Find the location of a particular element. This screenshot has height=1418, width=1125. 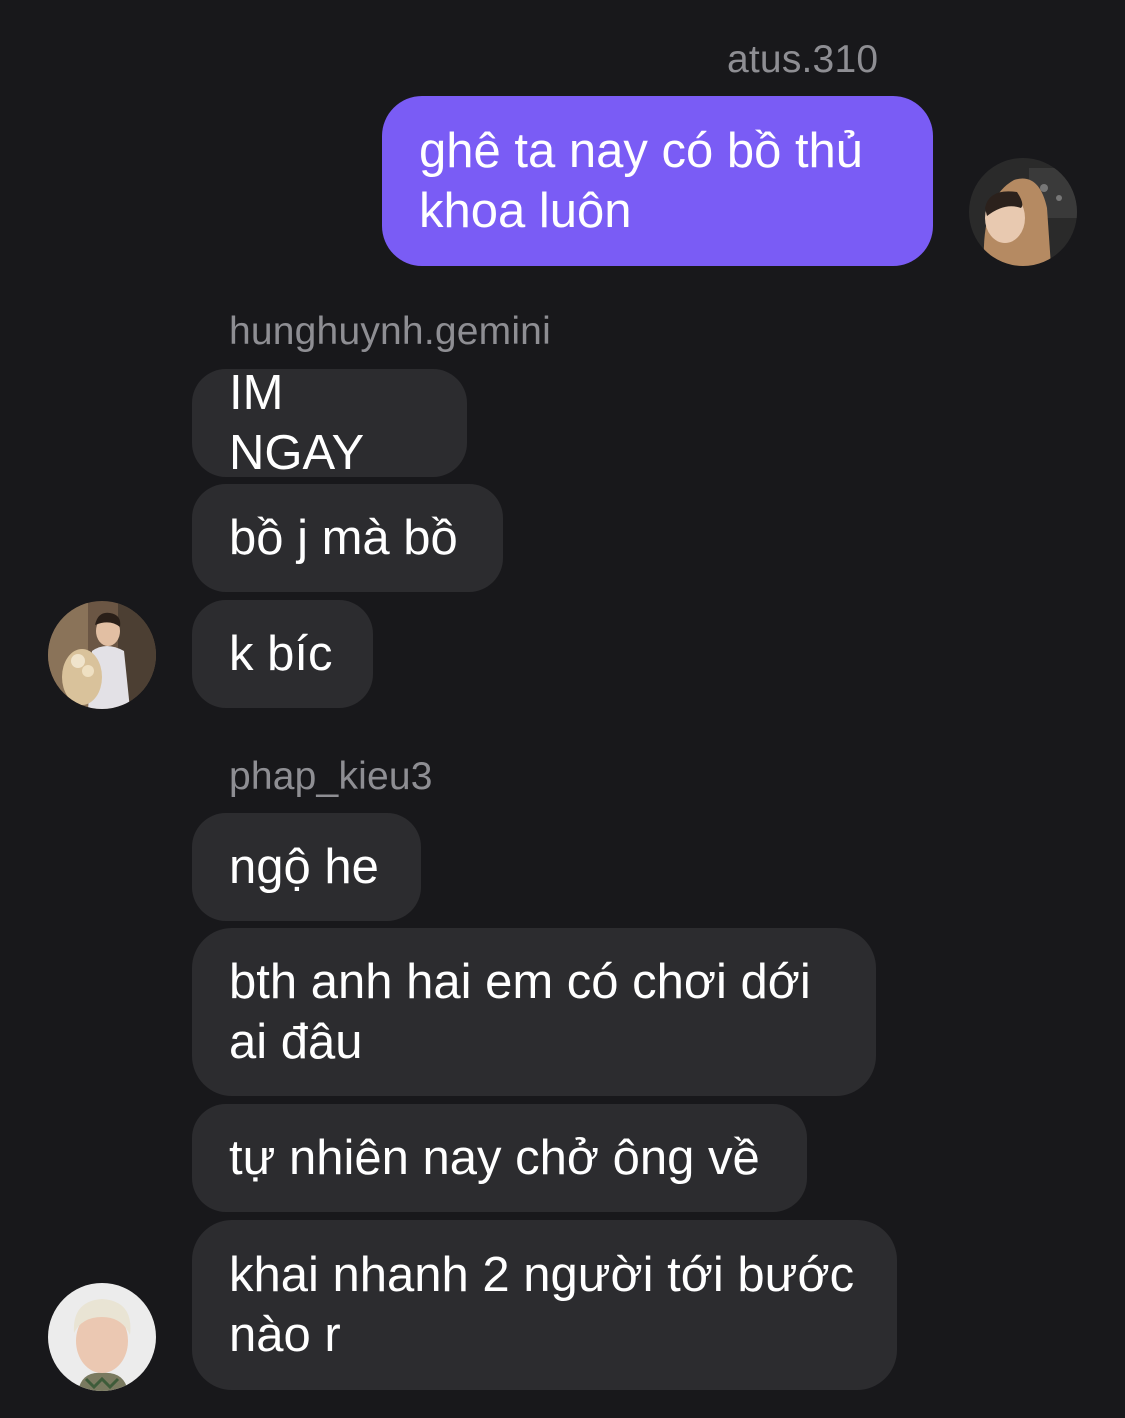

message-bubble: k bíc is located at coordinates (282, 654).